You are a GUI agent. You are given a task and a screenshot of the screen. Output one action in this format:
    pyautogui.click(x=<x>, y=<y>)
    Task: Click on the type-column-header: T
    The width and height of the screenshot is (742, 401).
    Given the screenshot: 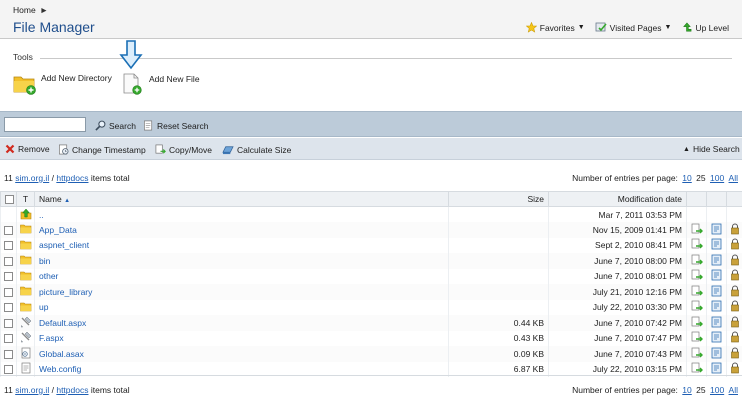 What is the action you would take?
    pyautogui.click(x=25, y=199)
    